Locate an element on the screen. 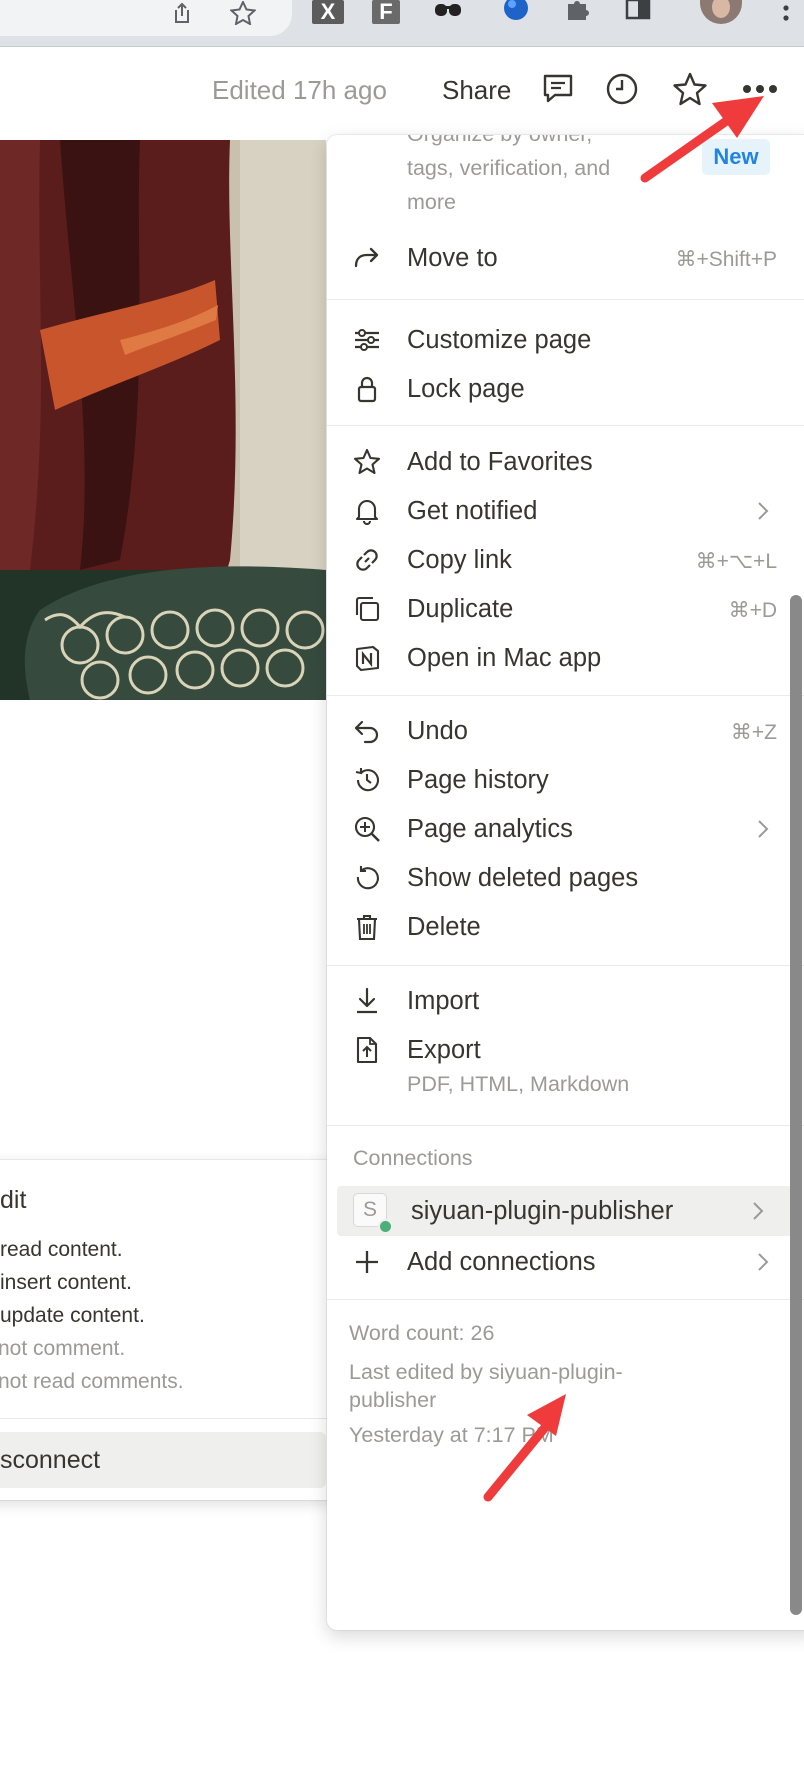 This screenshot has width=804, height=1780. link-icon is located at coordinates (367, 560).